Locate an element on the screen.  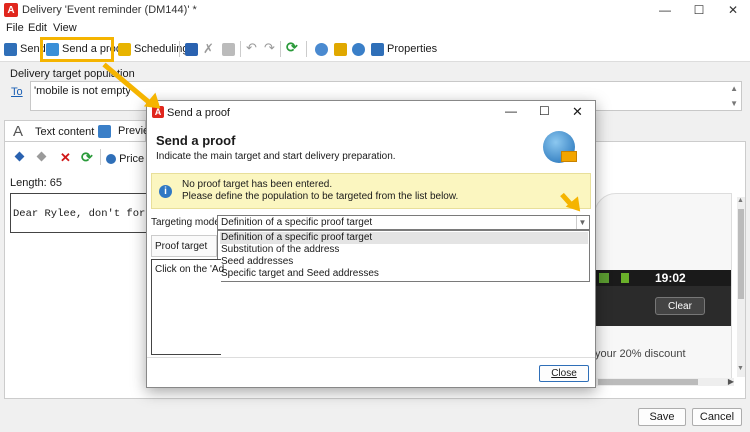
to-link: To is located at coordinates (17, 92).